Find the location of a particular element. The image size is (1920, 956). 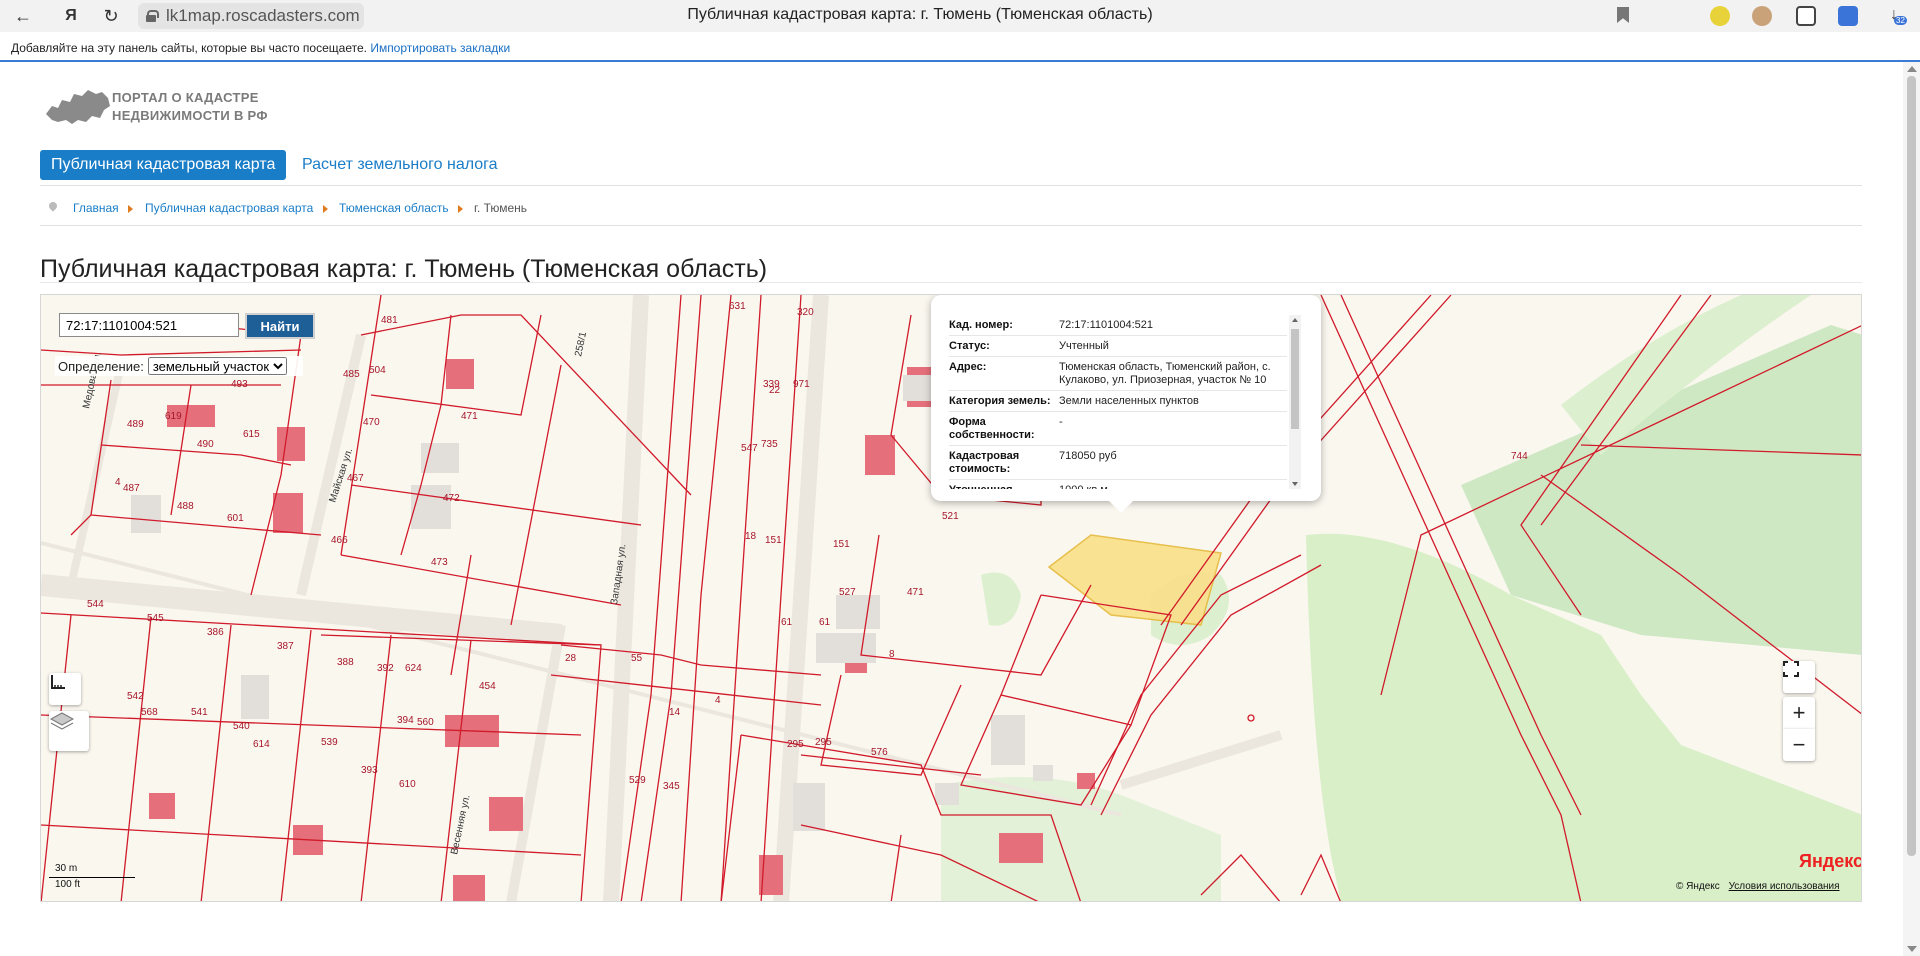

parcel-number-label: 471 is located at coordinates (469, 416).